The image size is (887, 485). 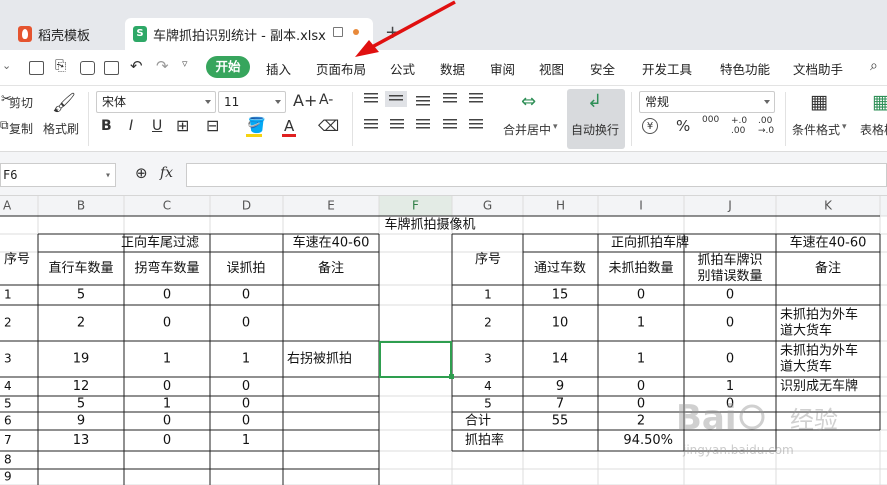 I want to click on column-header-f: F, so click(x=415, y=206).